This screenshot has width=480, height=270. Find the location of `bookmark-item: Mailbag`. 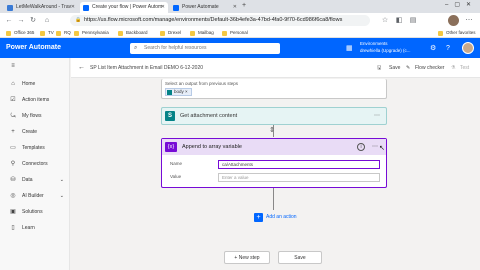

bookmark-item: Mailbag is located at coordinates (202, 33).